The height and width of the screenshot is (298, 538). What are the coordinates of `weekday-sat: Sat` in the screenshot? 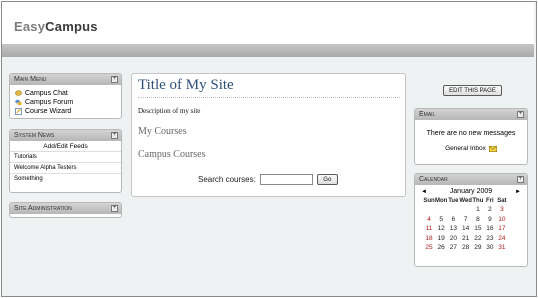 It's located at (502, 200).